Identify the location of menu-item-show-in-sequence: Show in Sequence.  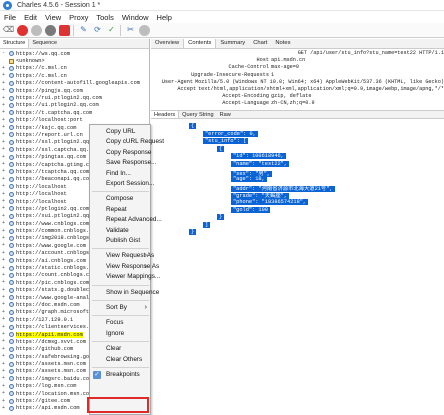
(124, 293).